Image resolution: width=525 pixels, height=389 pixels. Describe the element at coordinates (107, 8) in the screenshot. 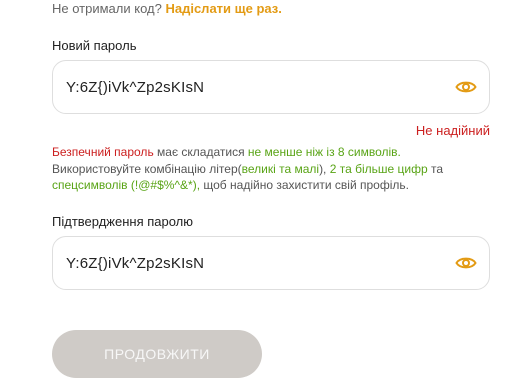

I see `resend-question: Не отримали код?` at that location.